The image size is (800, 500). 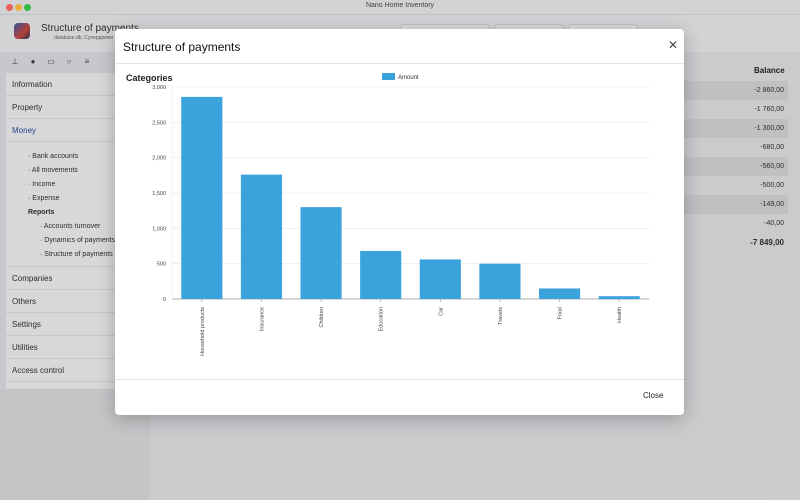 I want to click on x-tick-label: Car, so click(x=441, y=311).